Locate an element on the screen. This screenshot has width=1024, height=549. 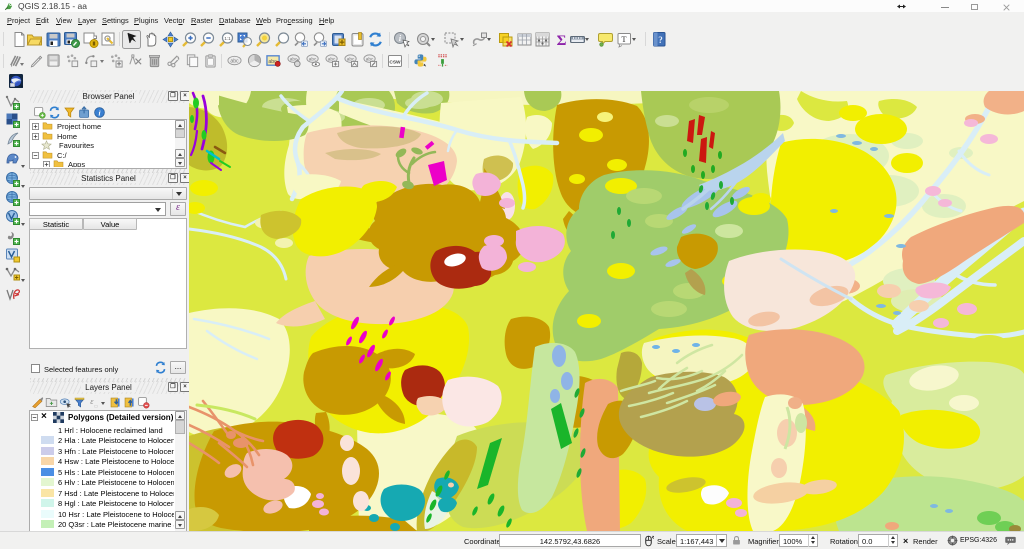
svg-text: T is located at coordinates (624, 39).